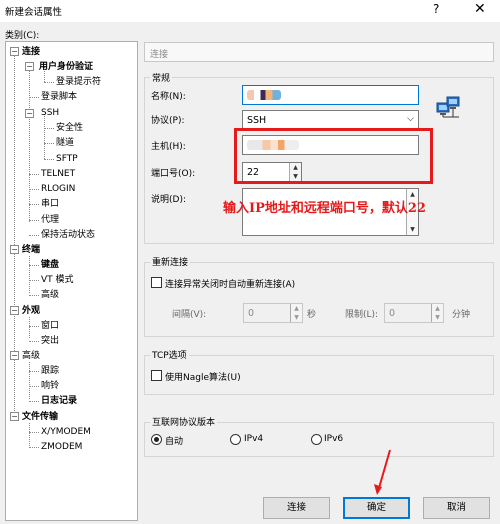 The height and width of the screenshot is (524, 500). Describe the element at coordinates (31, 356) in the screenshot. I see `tree-item-advanced: 高级` at that location.